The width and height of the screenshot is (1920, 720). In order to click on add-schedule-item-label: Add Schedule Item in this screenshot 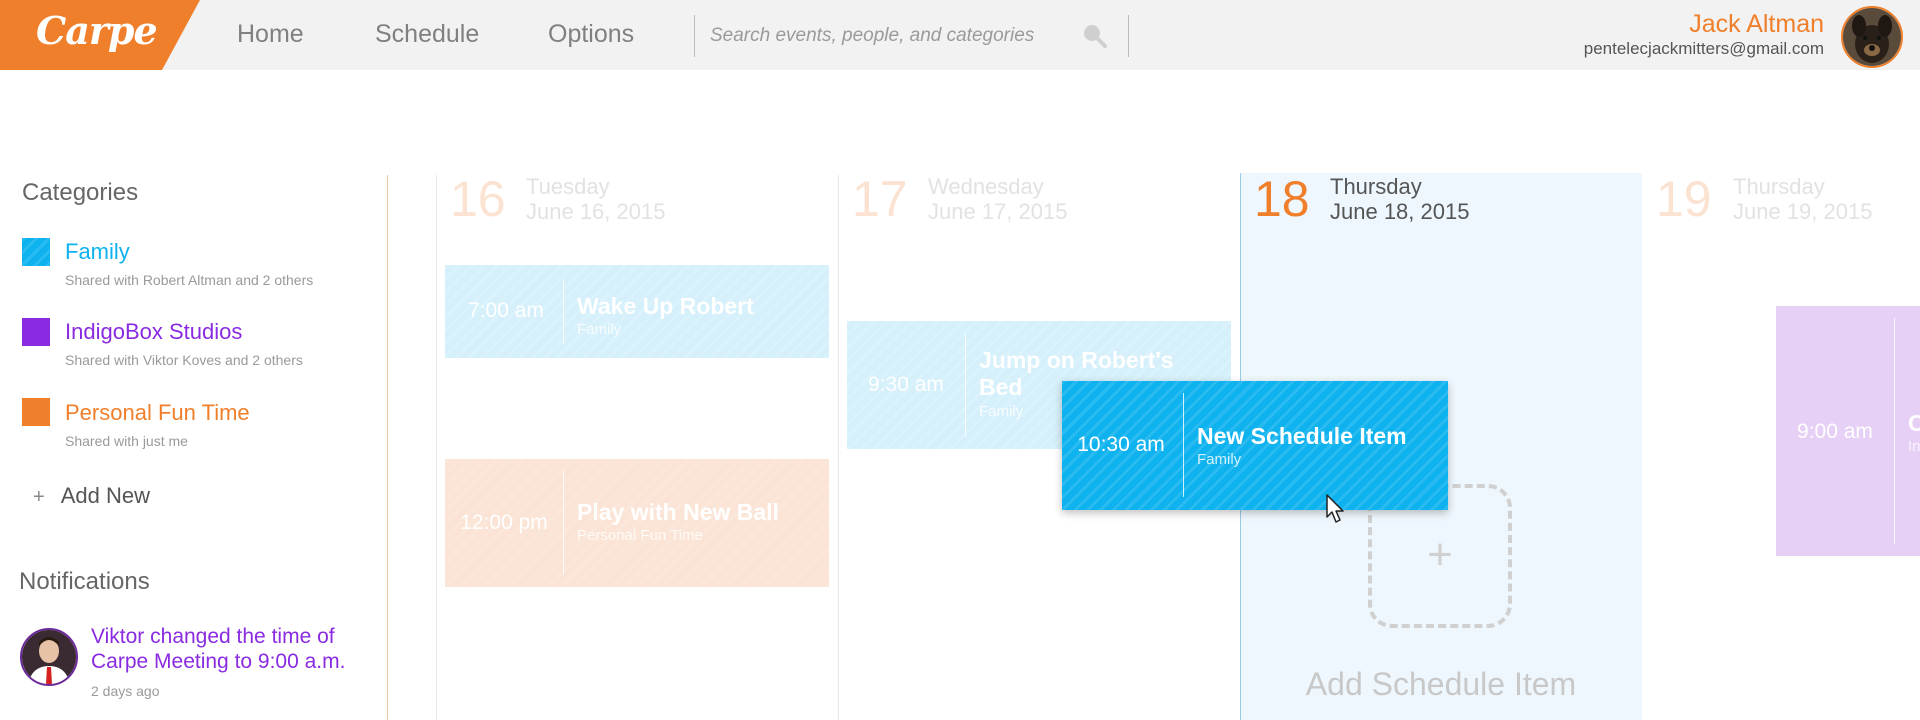, I will do `click(1441, 684)`.